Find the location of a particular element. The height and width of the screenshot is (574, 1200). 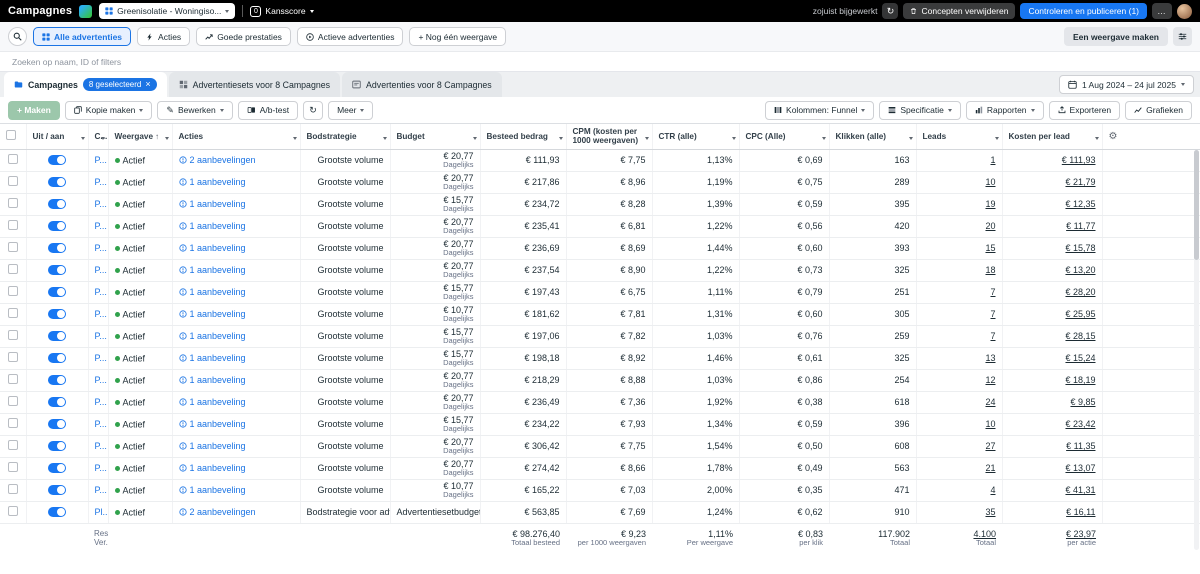

cost-per-lead-link: € 28,20 is located at coordinates (1080, 292).